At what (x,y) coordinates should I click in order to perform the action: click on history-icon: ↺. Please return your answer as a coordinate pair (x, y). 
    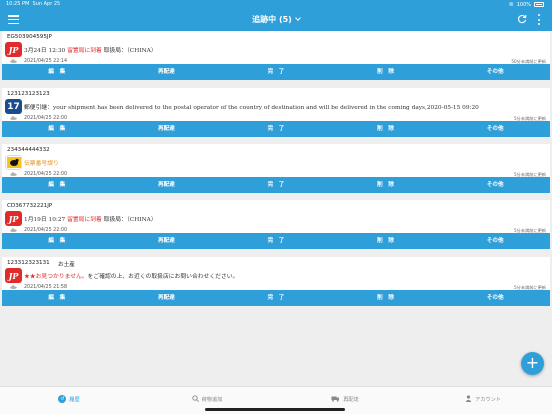
    Looking at the image, I should click on (62, 399).